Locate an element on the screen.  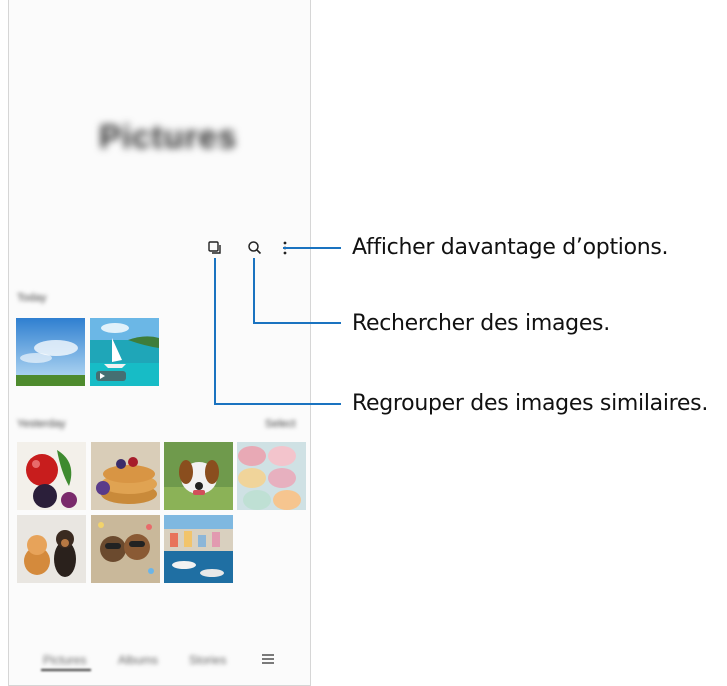
callout-line-more is located at coordinates (312, 248).